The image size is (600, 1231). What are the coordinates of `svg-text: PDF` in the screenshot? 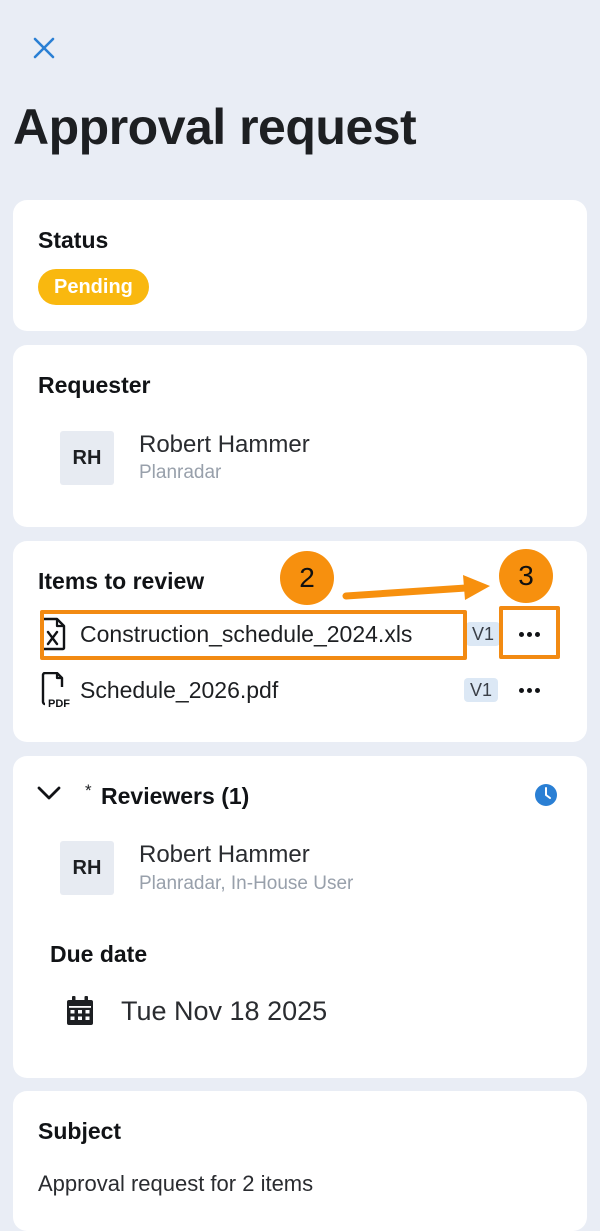 It's located at (59, 703).